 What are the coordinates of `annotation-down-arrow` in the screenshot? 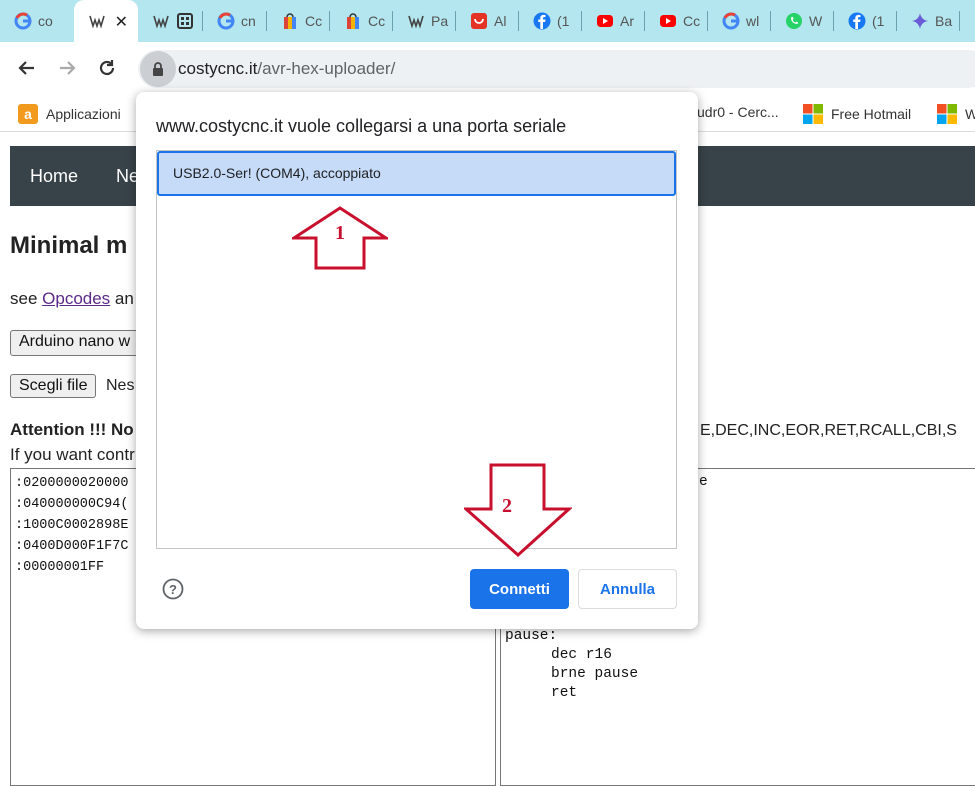 It's located at (518, 510).